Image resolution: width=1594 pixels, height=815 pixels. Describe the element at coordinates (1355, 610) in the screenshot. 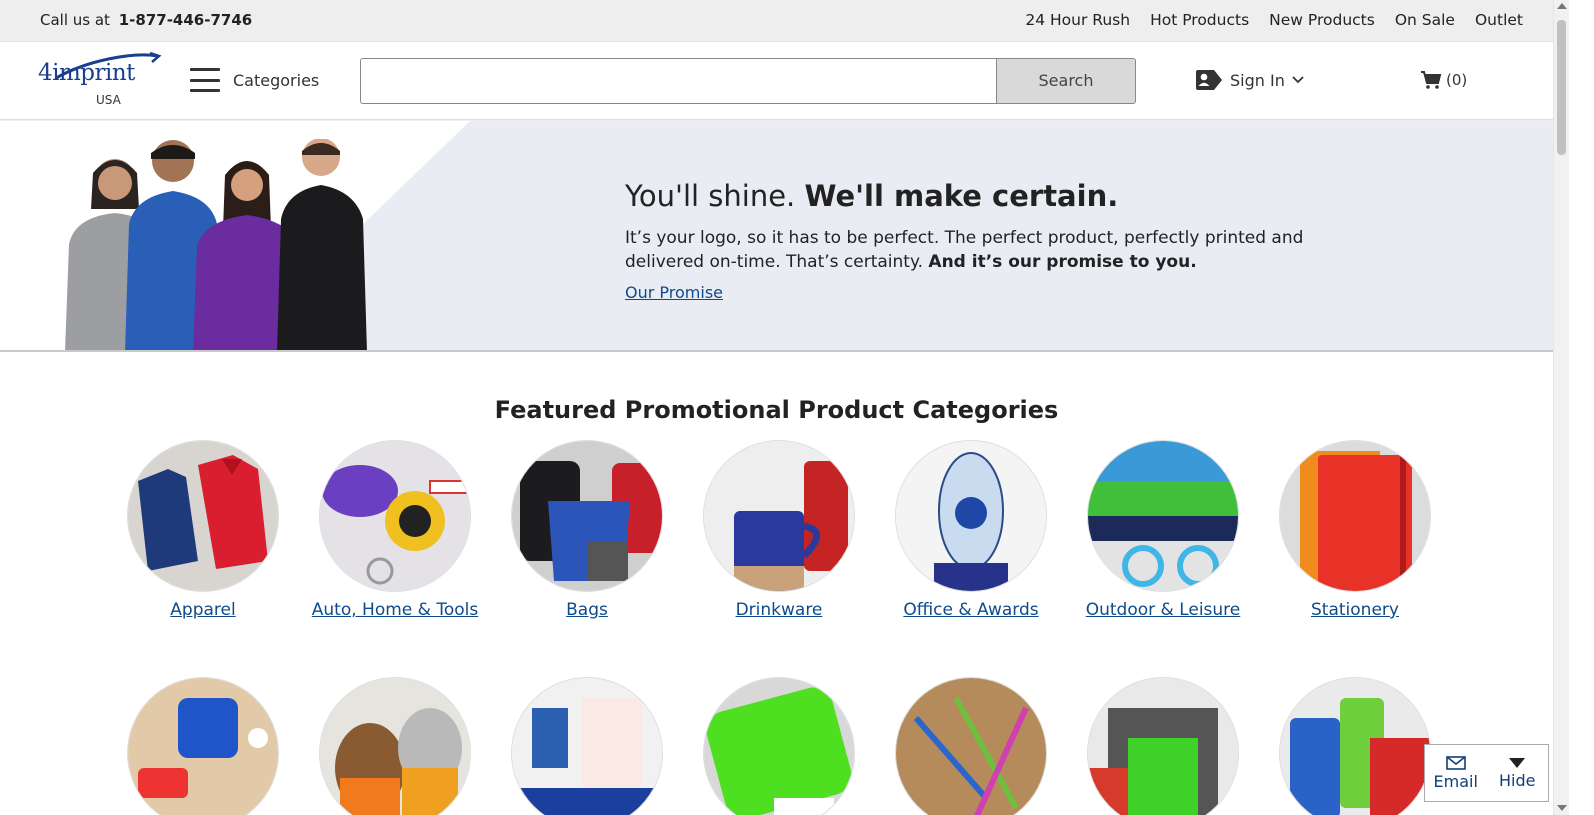

I see `category-label: Stationery` at that location.